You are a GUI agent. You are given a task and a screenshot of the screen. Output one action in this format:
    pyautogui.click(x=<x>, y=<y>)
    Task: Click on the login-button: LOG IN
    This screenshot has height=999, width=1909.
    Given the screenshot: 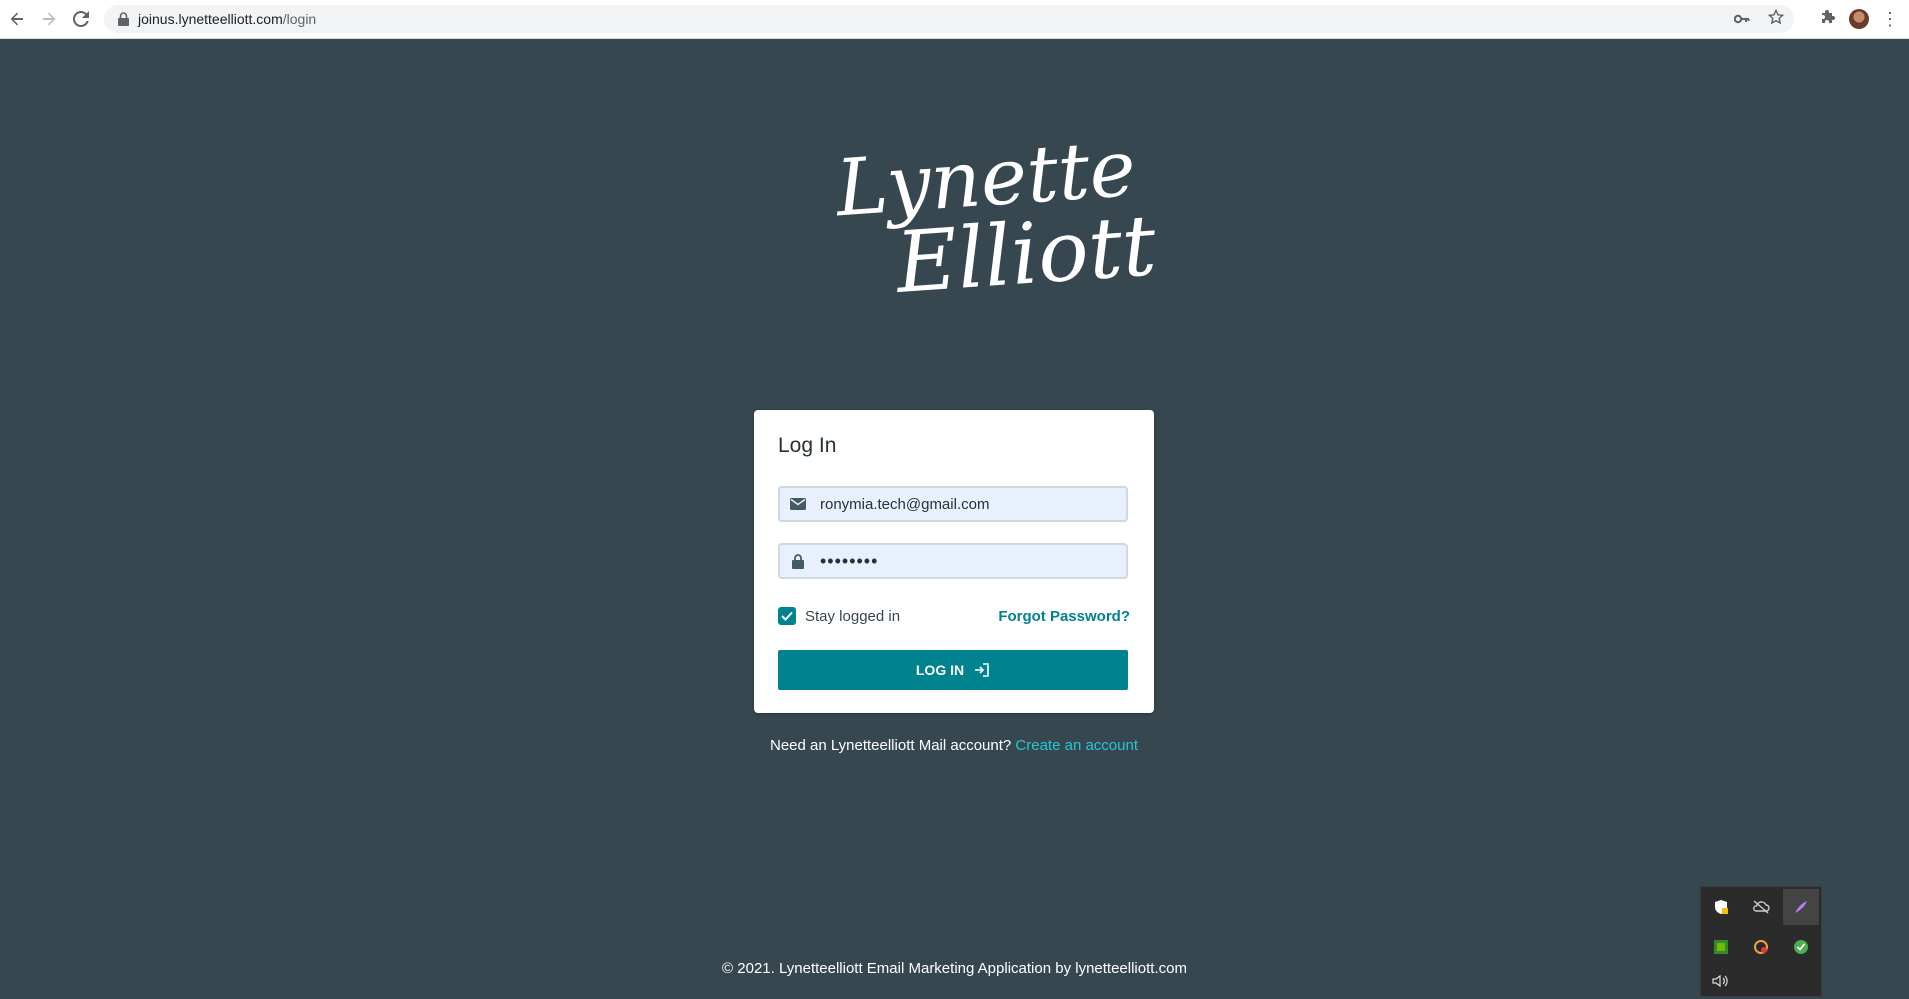 What is the action you would take?
    pyautogui.click(x=953, y=670)
    